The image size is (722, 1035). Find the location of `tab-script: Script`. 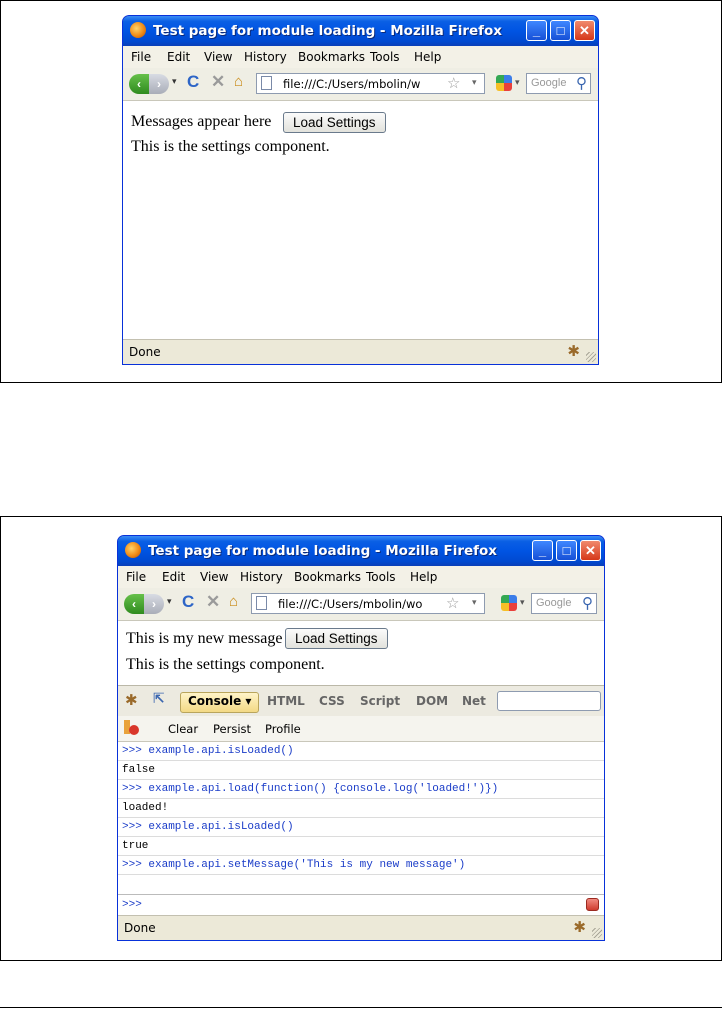

tab-script: Script is located at coordinates (380, 701).